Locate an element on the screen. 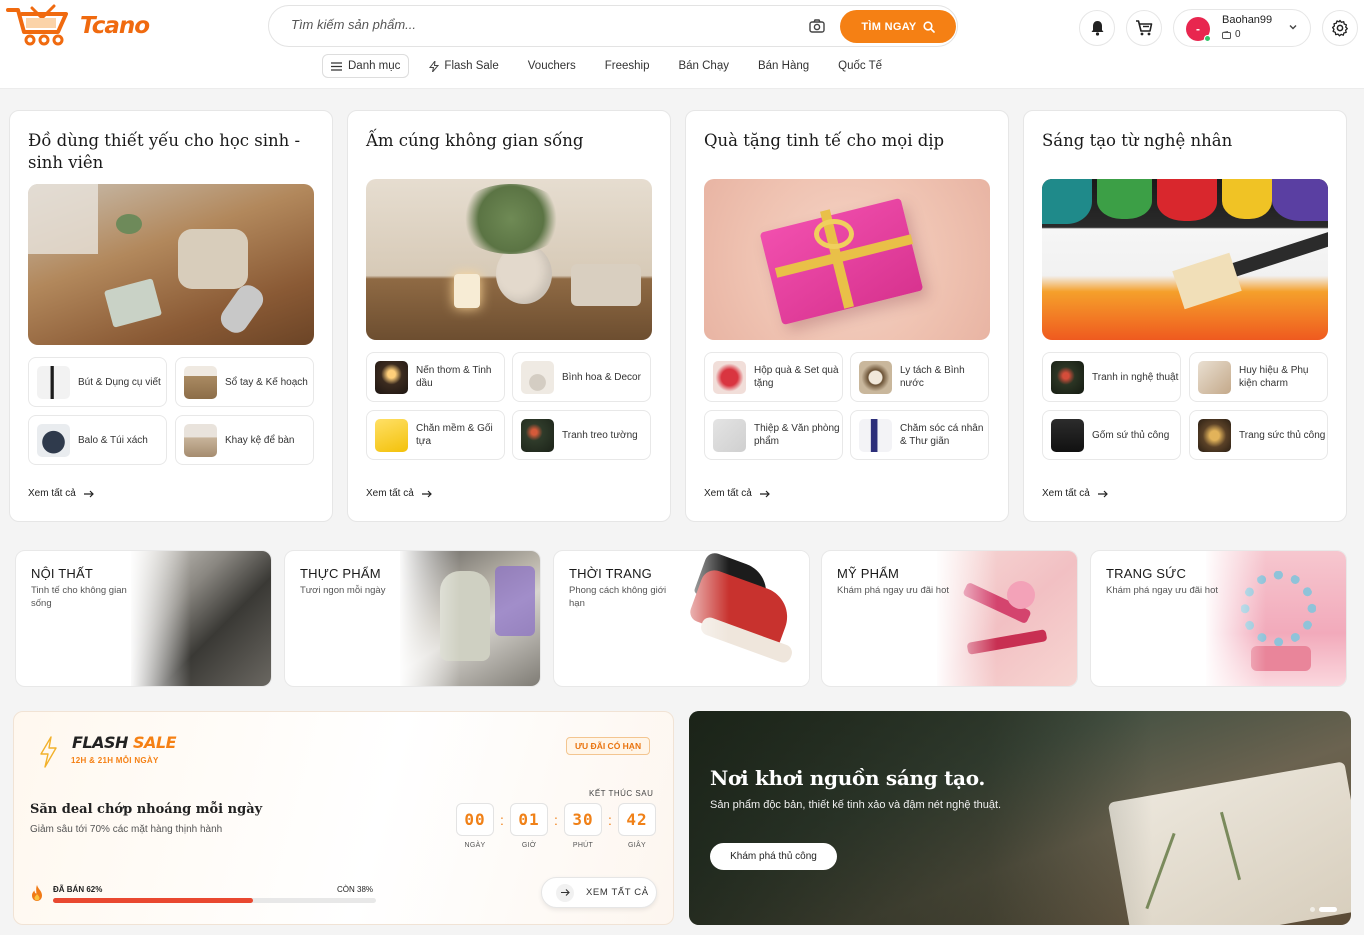 The image size is (1364, 935). nav-flash-sale: Flash Sale is located at coordinates (464, 66).